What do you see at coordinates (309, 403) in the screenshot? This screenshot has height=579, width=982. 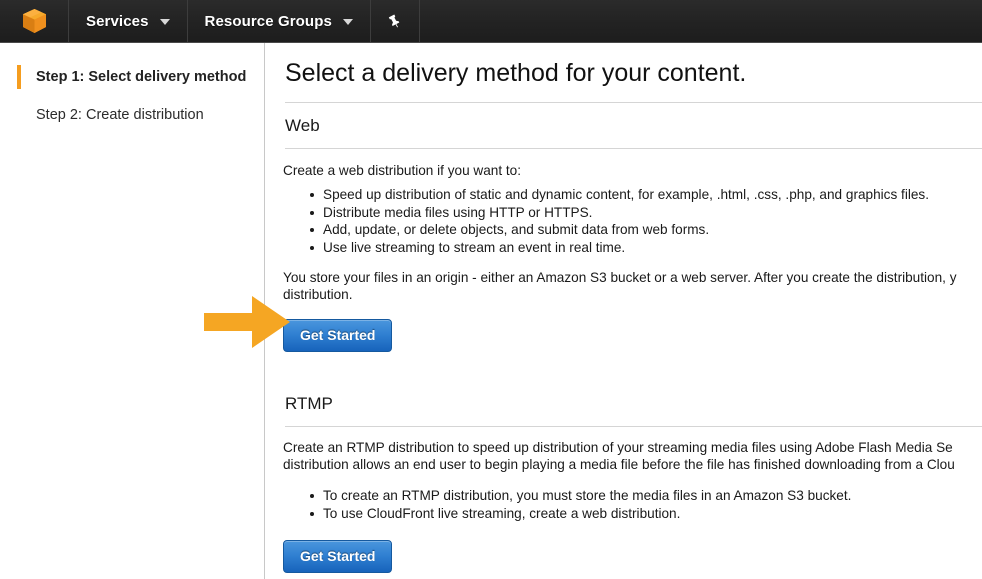 I see `rtmp-section-heading: RTMP` at bounding box center [309, 403].